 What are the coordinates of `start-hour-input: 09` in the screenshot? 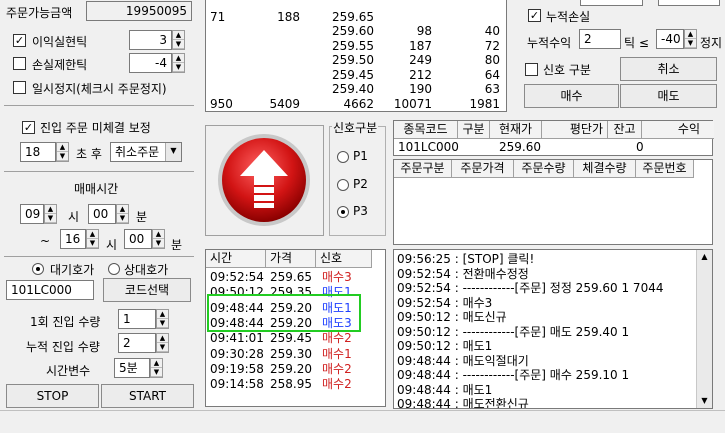 It's located at (32, 214).